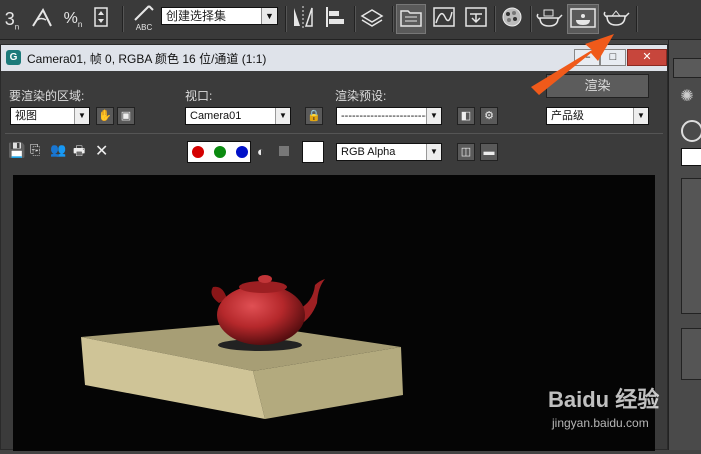 The height and width of the screenshot is (454, 701). Describe the element at coordinates (261, 315) in the screenshot. I see `teapot-body` at that location.